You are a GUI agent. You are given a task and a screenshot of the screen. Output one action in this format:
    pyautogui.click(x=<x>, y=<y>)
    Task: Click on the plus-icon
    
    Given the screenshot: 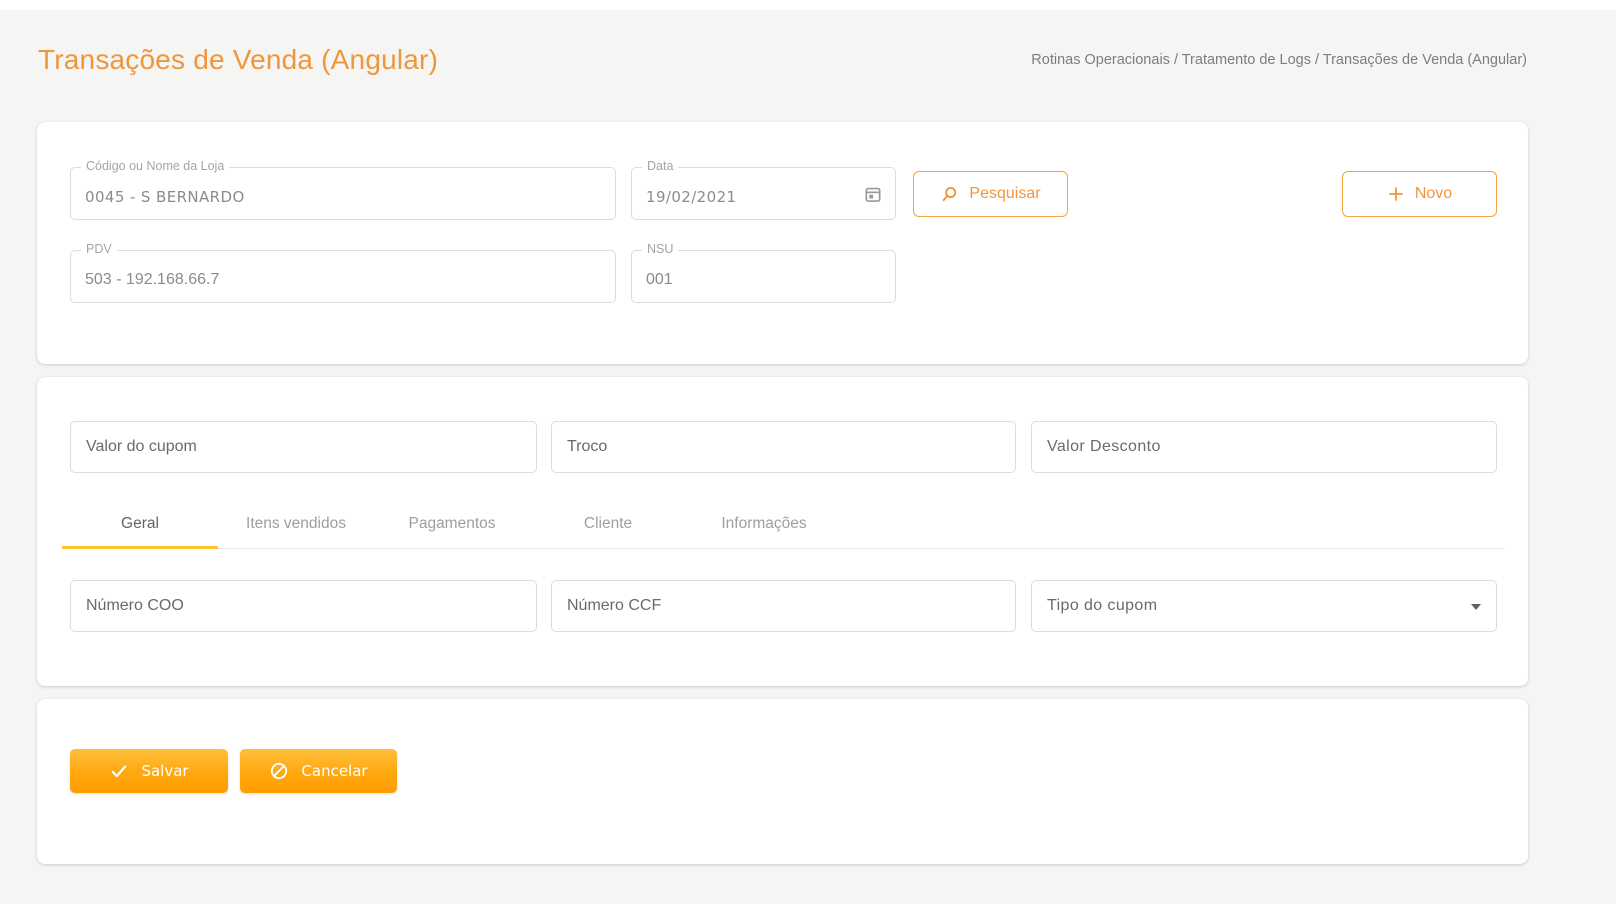 What is the action you would take?
    pyautogui.click(x=1396, y=194)
    